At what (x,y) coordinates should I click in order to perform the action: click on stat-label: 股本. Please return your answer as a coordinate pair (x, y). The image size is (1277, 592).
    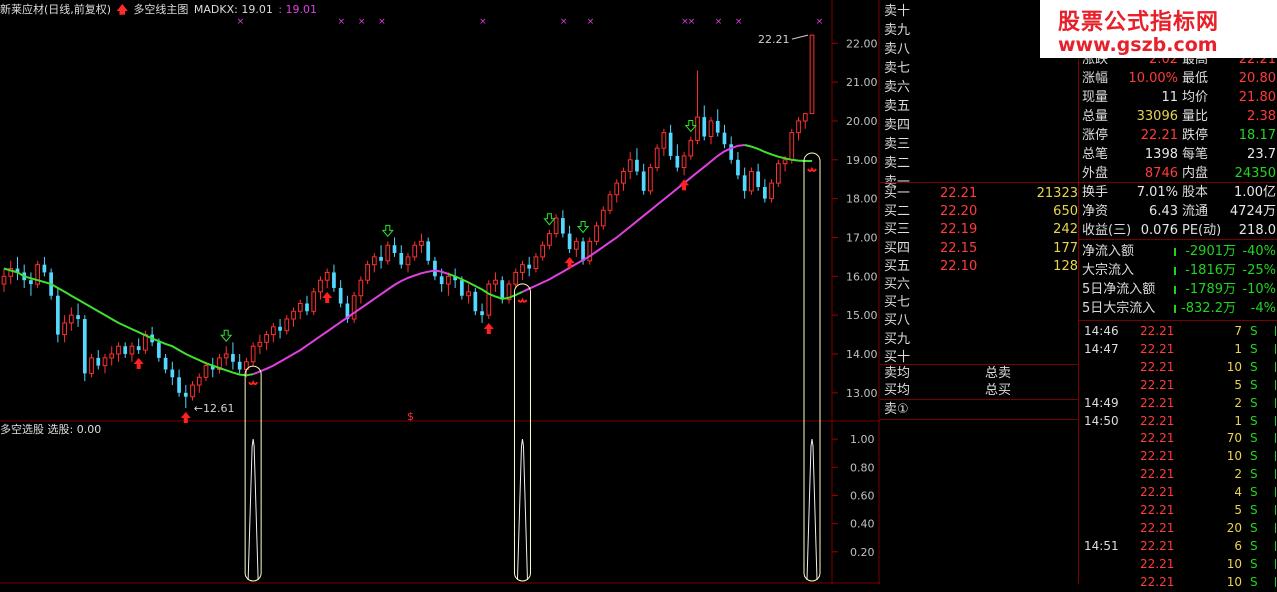
    Looking at the image, I should click on (1195, 192).